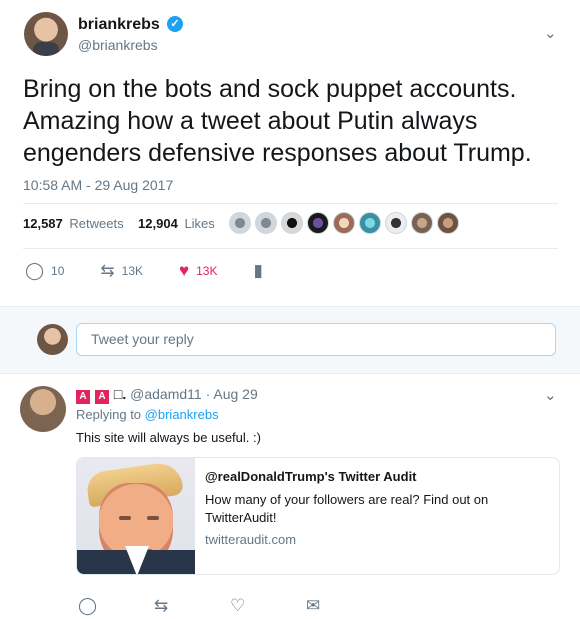 This screenshot has height=619, width=580. I want to click on heart-icon: ♥, so click(184, 270).